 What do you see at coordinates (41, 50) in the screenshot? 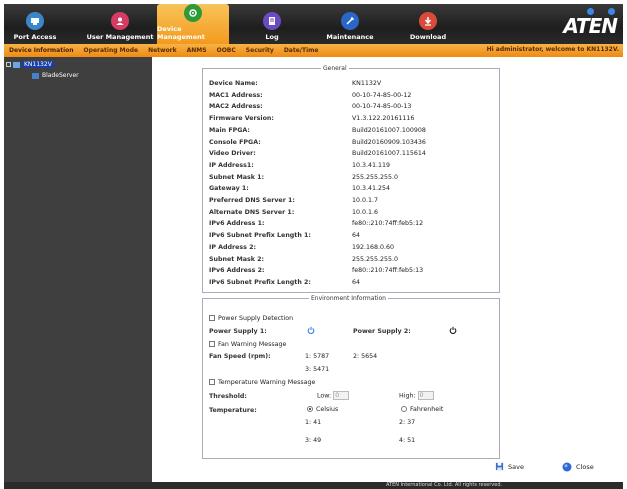
I see `tab-device-information: Device Information` at bounding box center [41, 50].